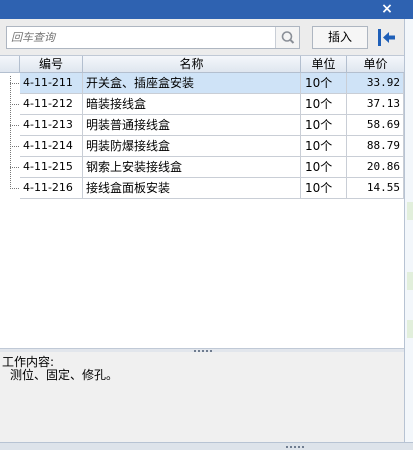 This screenshot has width=413, height=450. I want to click on cell-name: 明装普通接线盒, so click(192, 125).